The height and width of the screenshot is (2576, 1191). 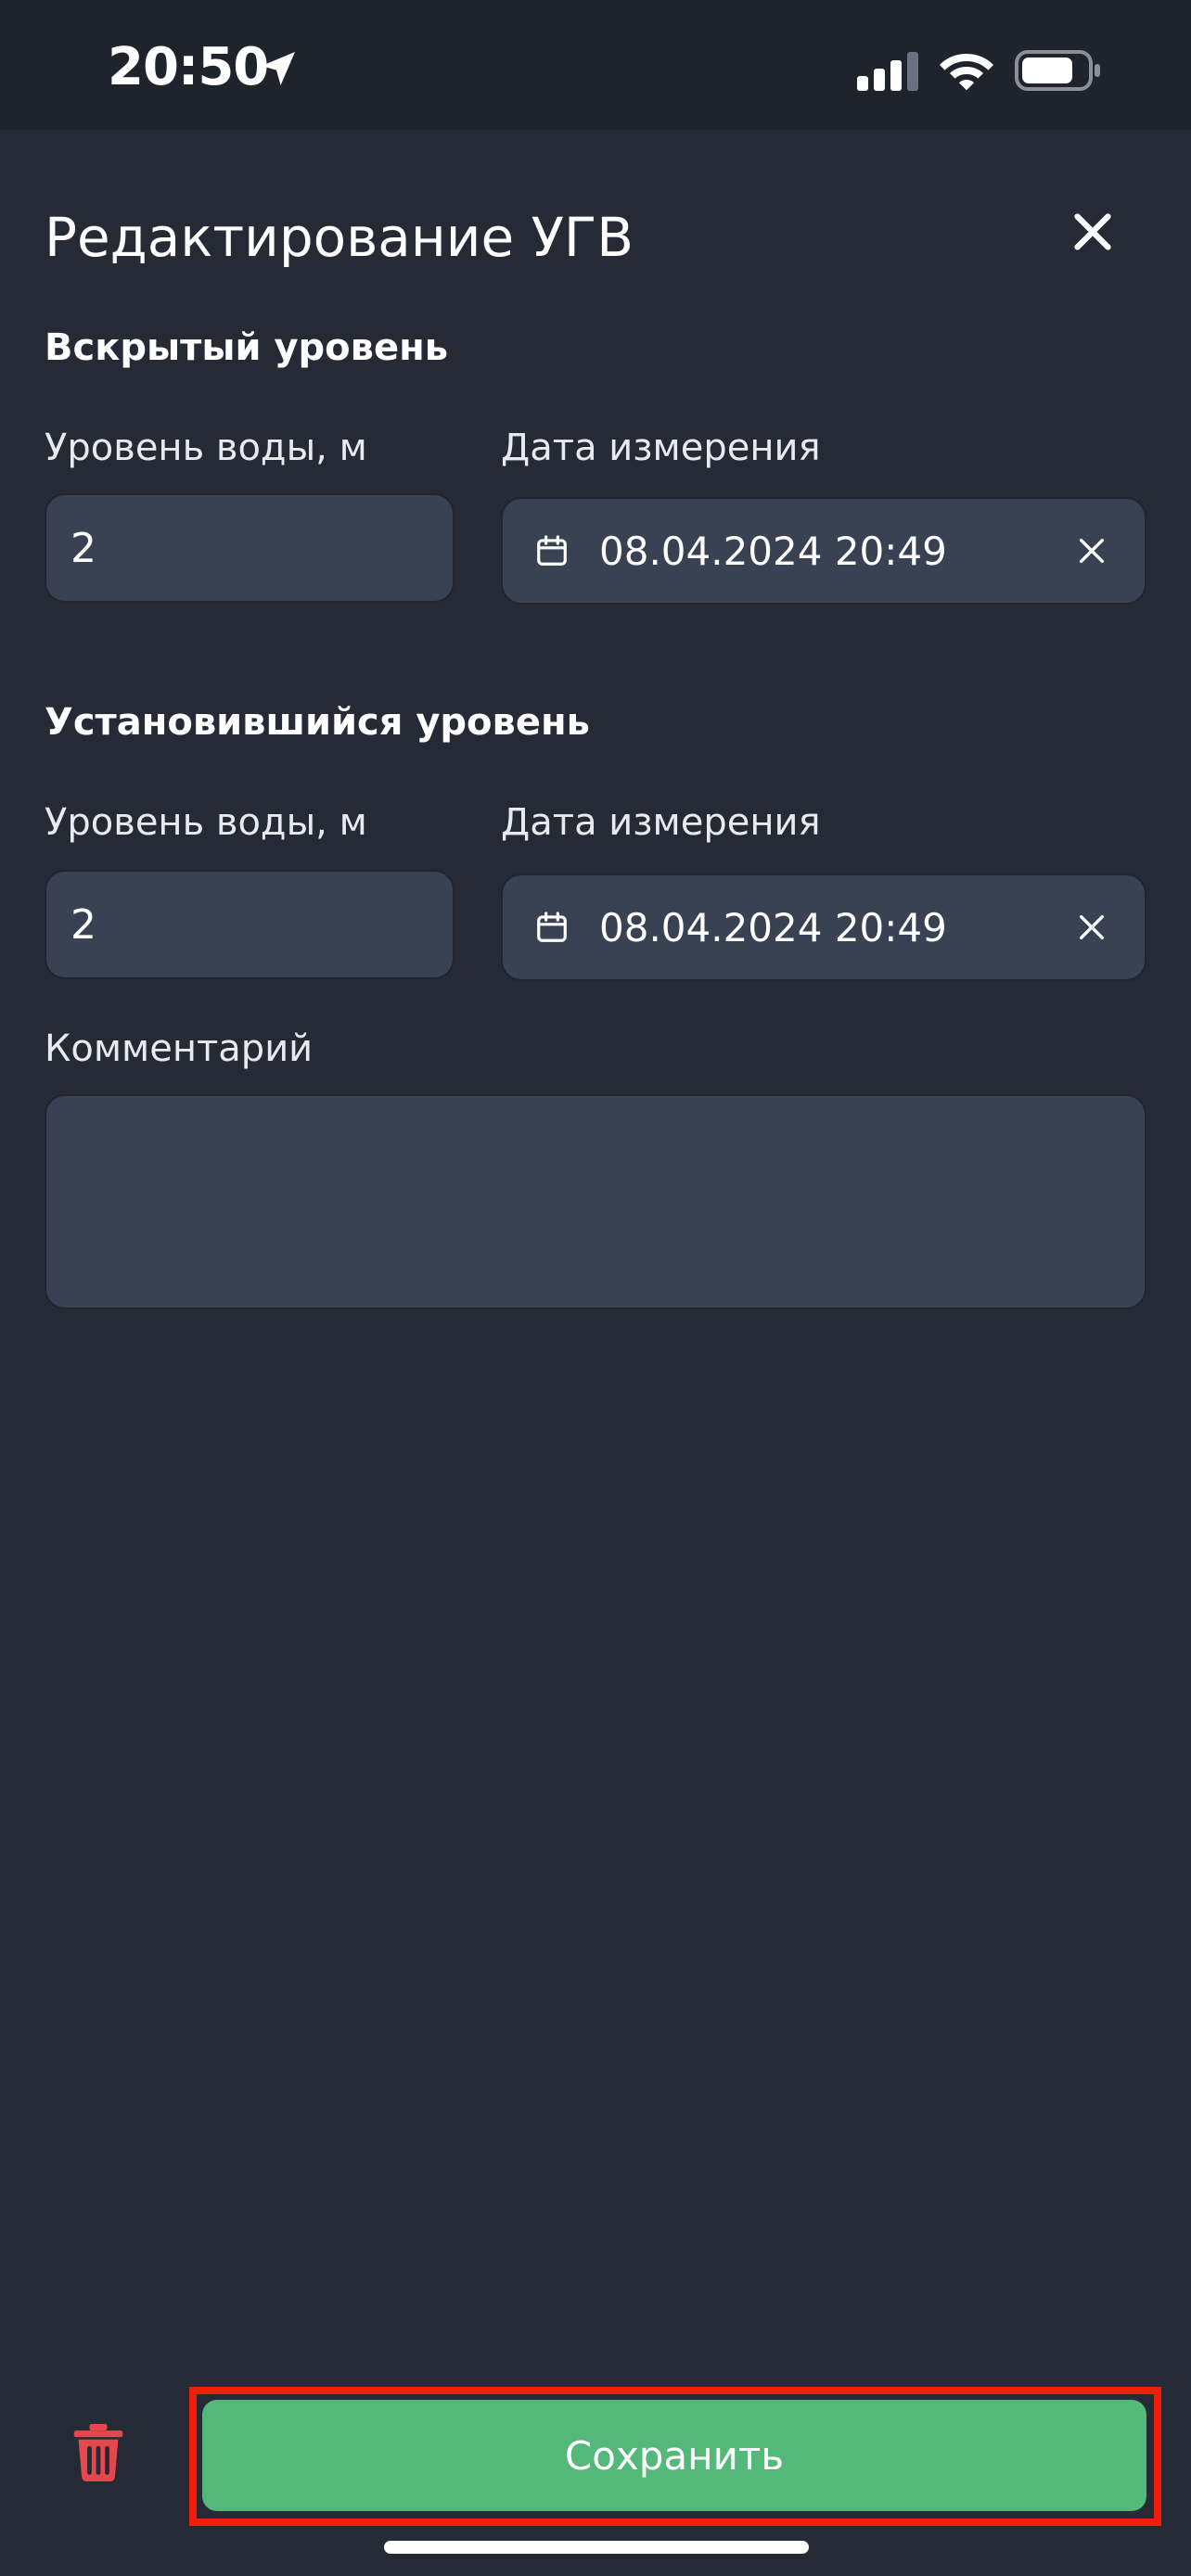 I want to click on close-button, so click(x=1093, y=232).